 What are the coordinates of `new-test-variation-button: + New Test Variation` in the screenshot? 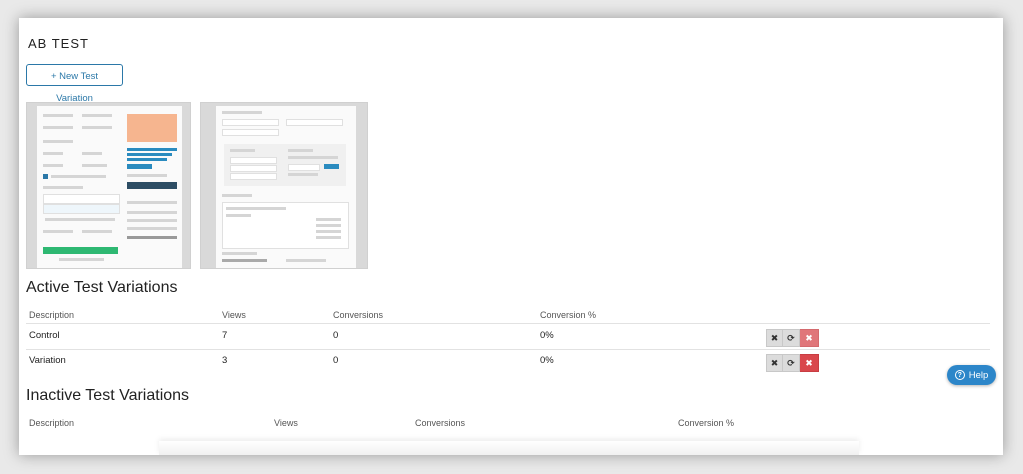 It's located at (74, 84).